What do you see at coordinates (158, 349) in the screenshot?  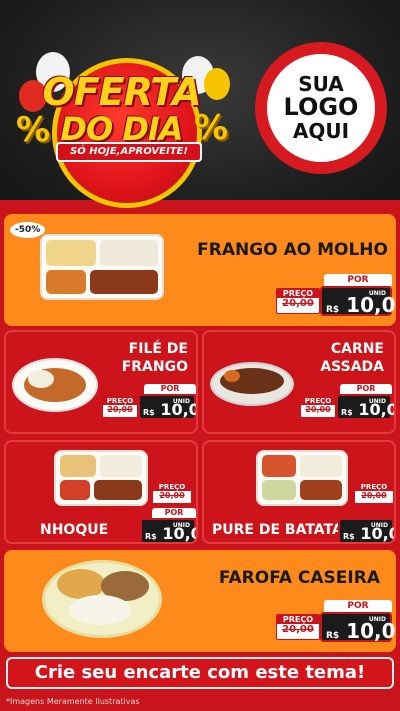 I see `product-name-line1: FILÉ DE` at bounding box center [158, 349].